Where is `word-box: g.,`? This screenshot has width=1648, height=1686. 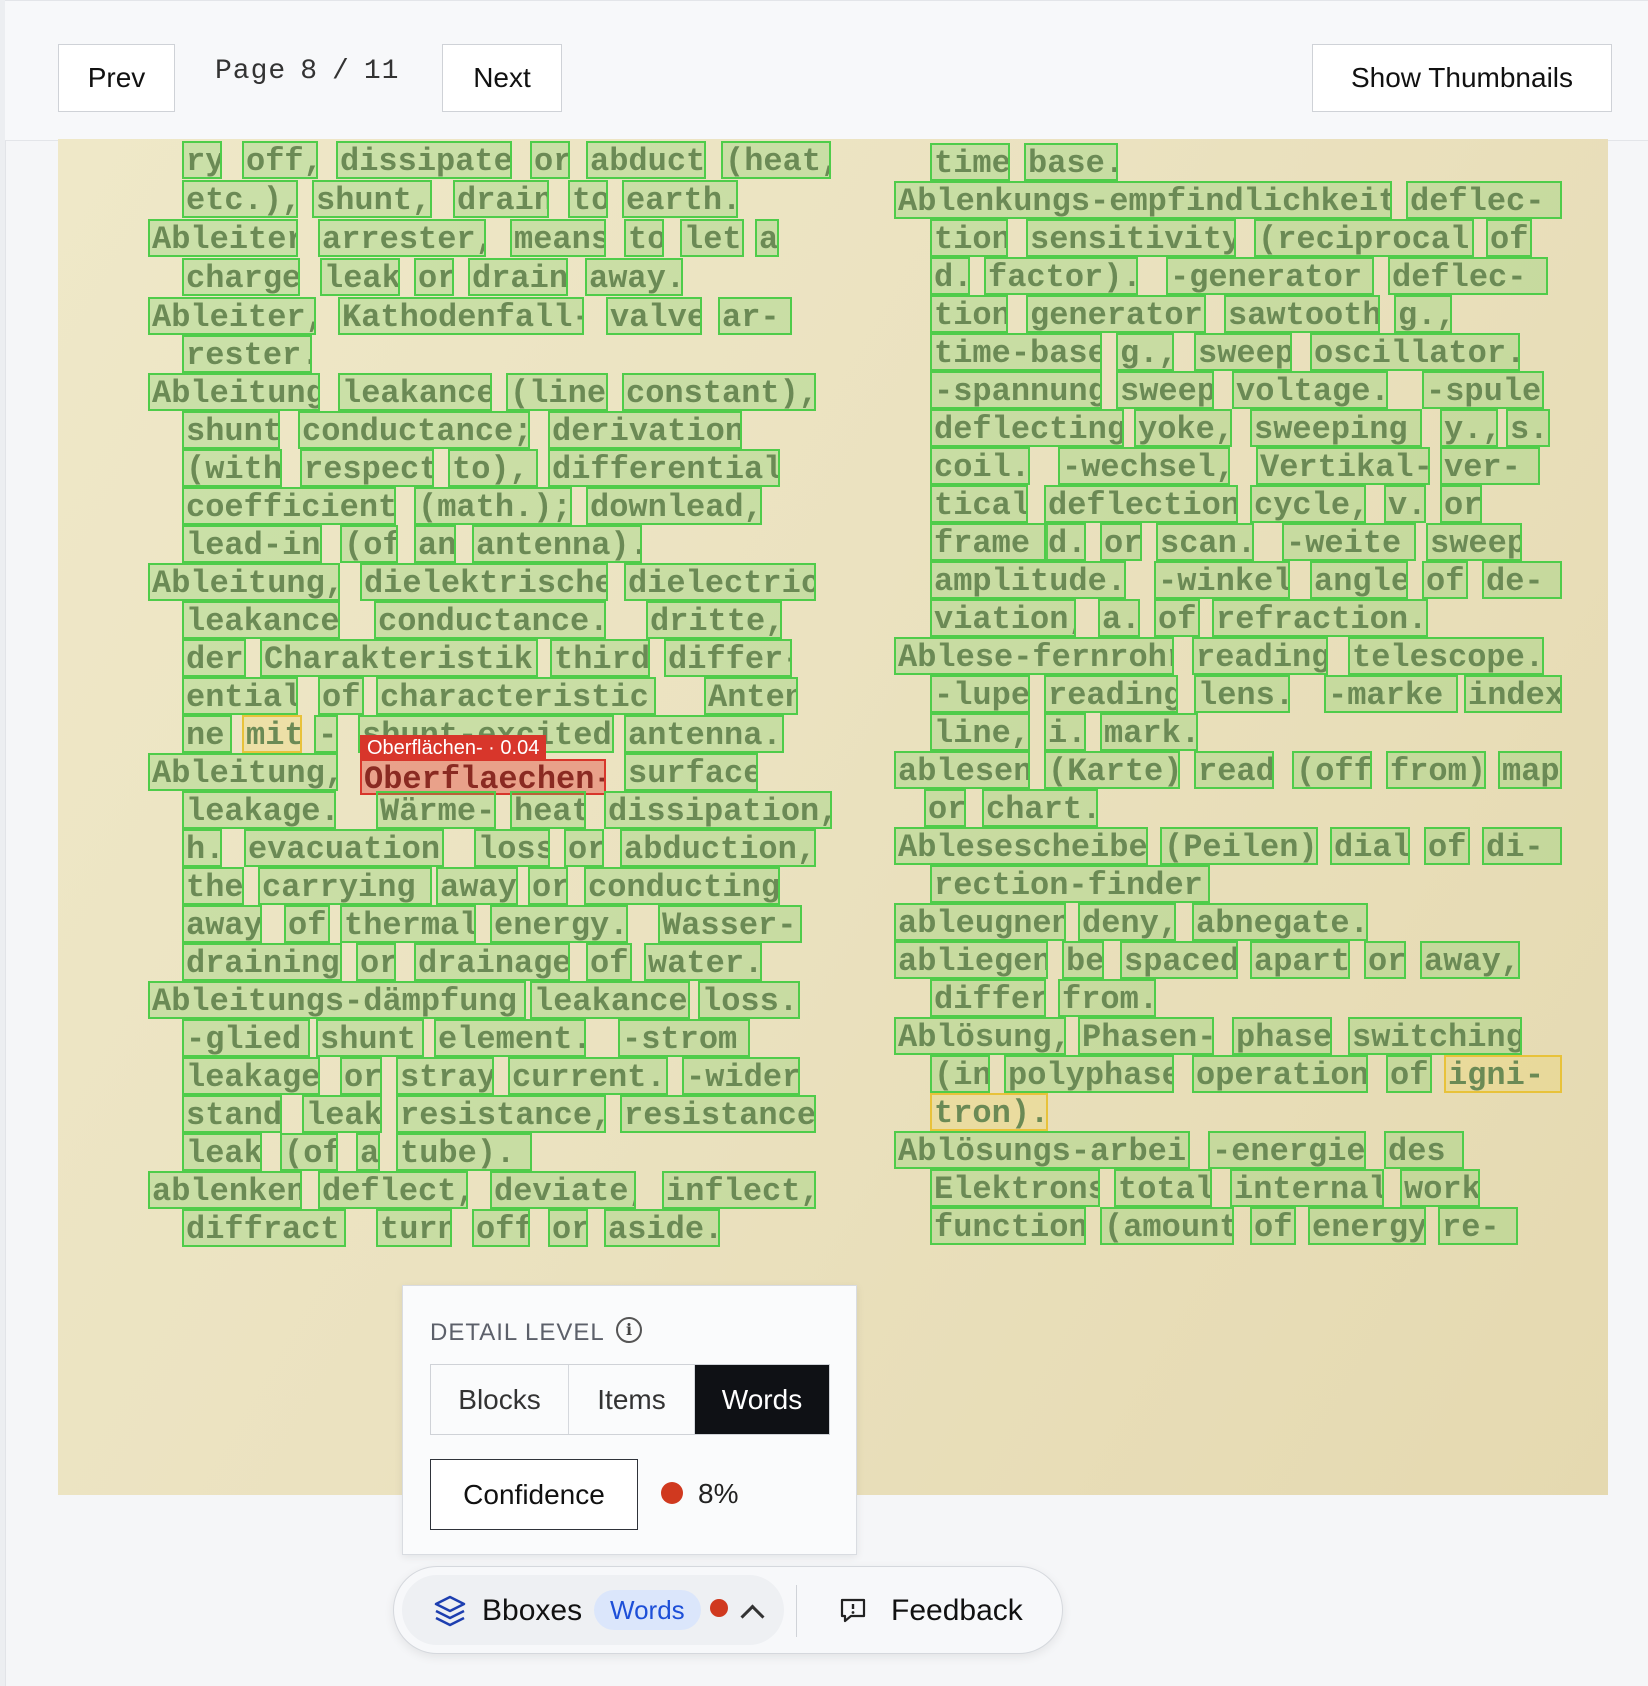
word-box: g., is located at coordinates (1145, 352).